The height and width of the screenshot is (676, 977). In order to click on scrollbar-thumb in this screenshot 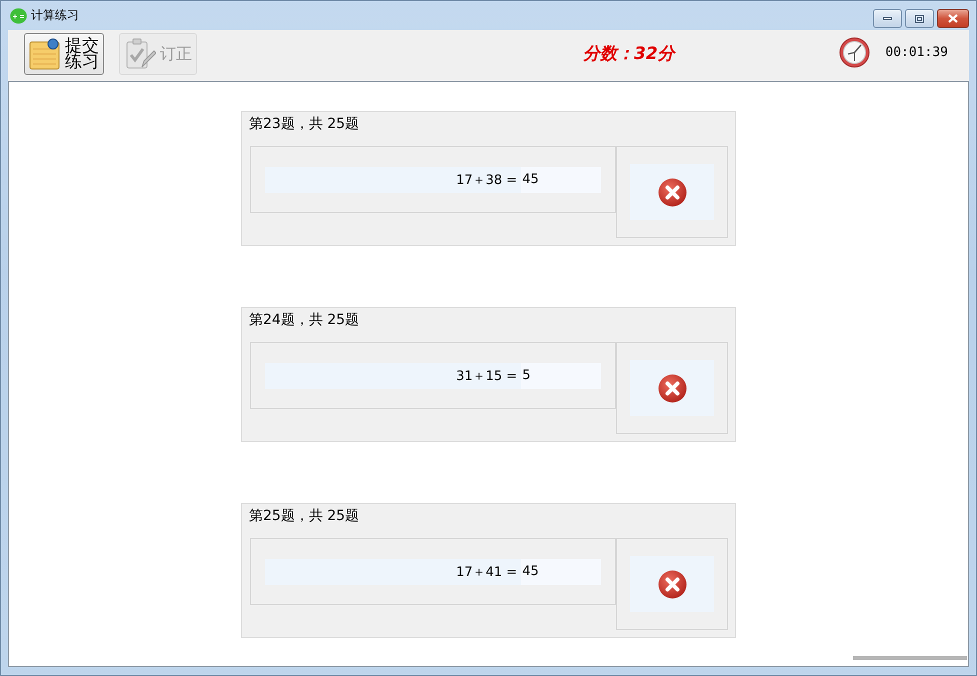, I will do `click(910, 658)`.